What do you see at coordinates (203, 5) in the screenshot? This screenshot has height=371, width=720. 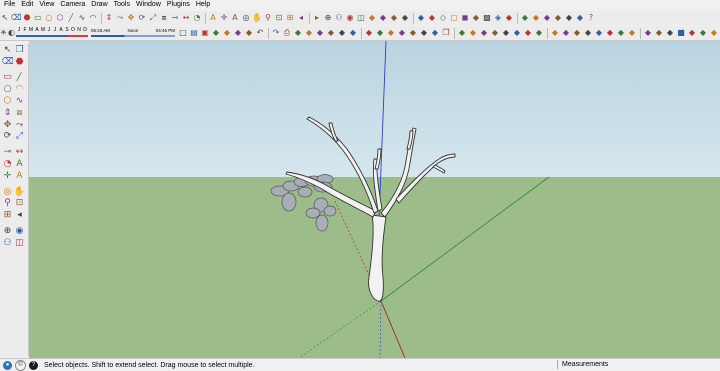 I see `menu-help: Help` at bounding box center [203, 5].